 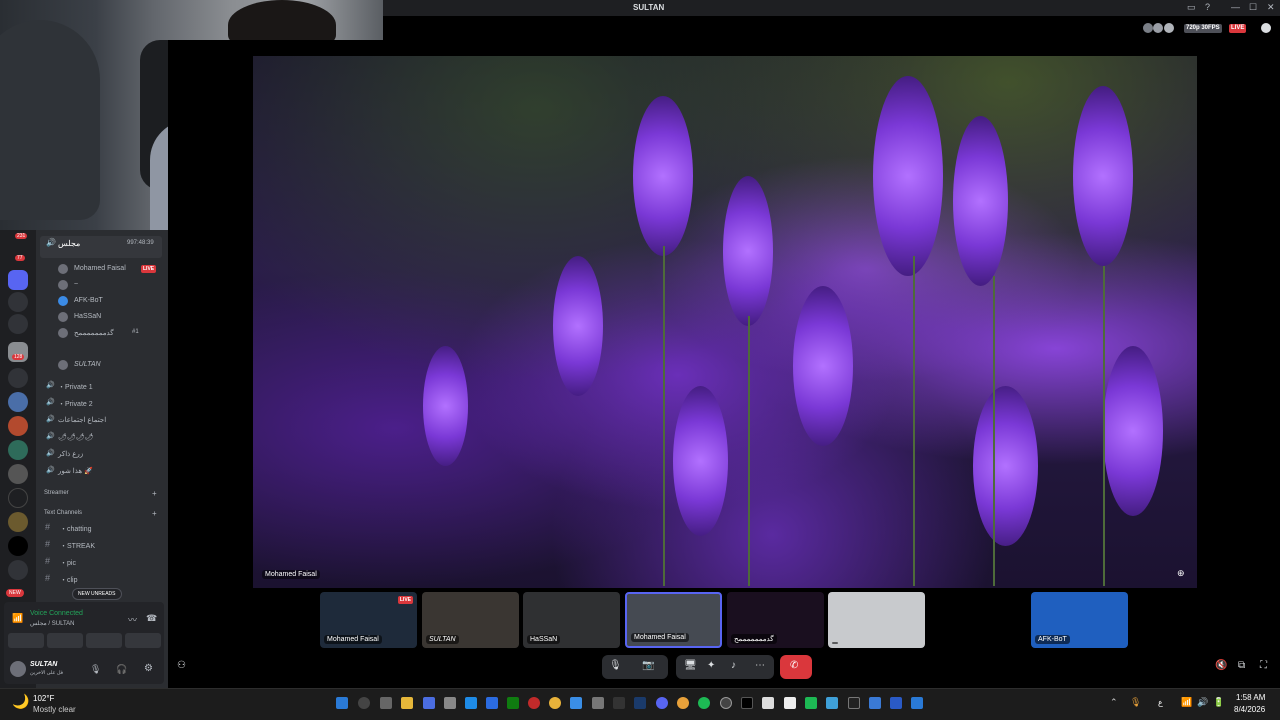 What do you see at coordinates (148, 668) in the screenshot?
I see `settings-icon: ⚙` at bounding box center [148, 668].